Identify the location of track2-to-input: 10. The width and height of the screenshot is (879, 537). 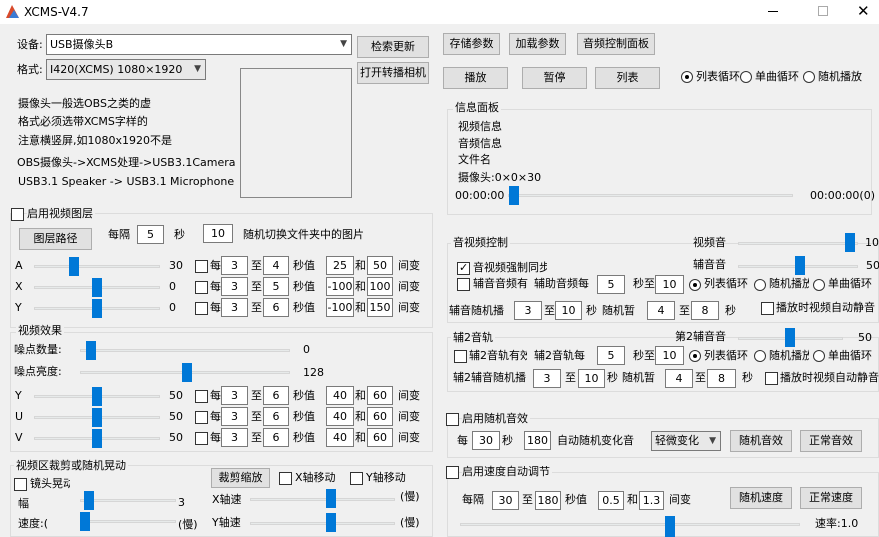
(669, 355).